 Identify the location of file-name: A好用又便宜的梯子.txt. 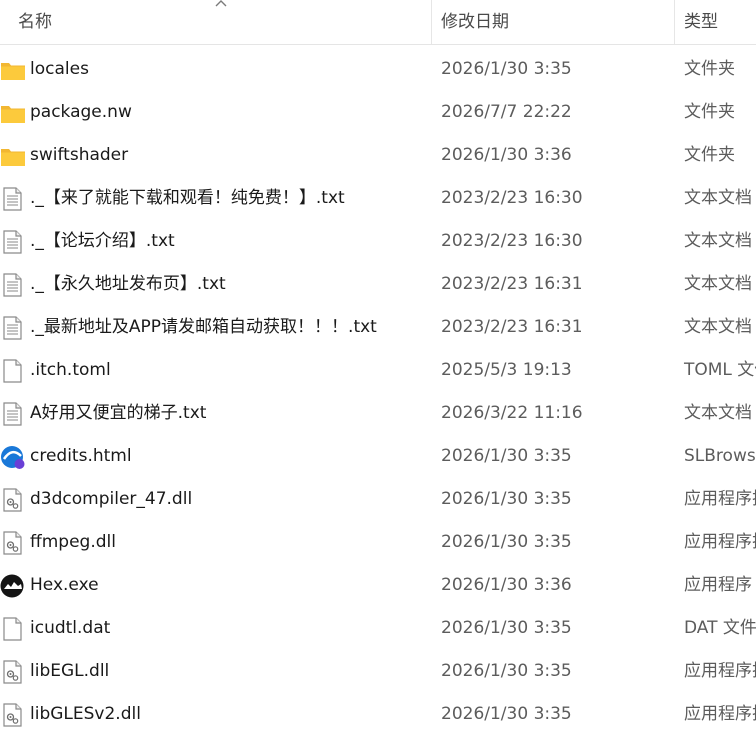
(118, 413).